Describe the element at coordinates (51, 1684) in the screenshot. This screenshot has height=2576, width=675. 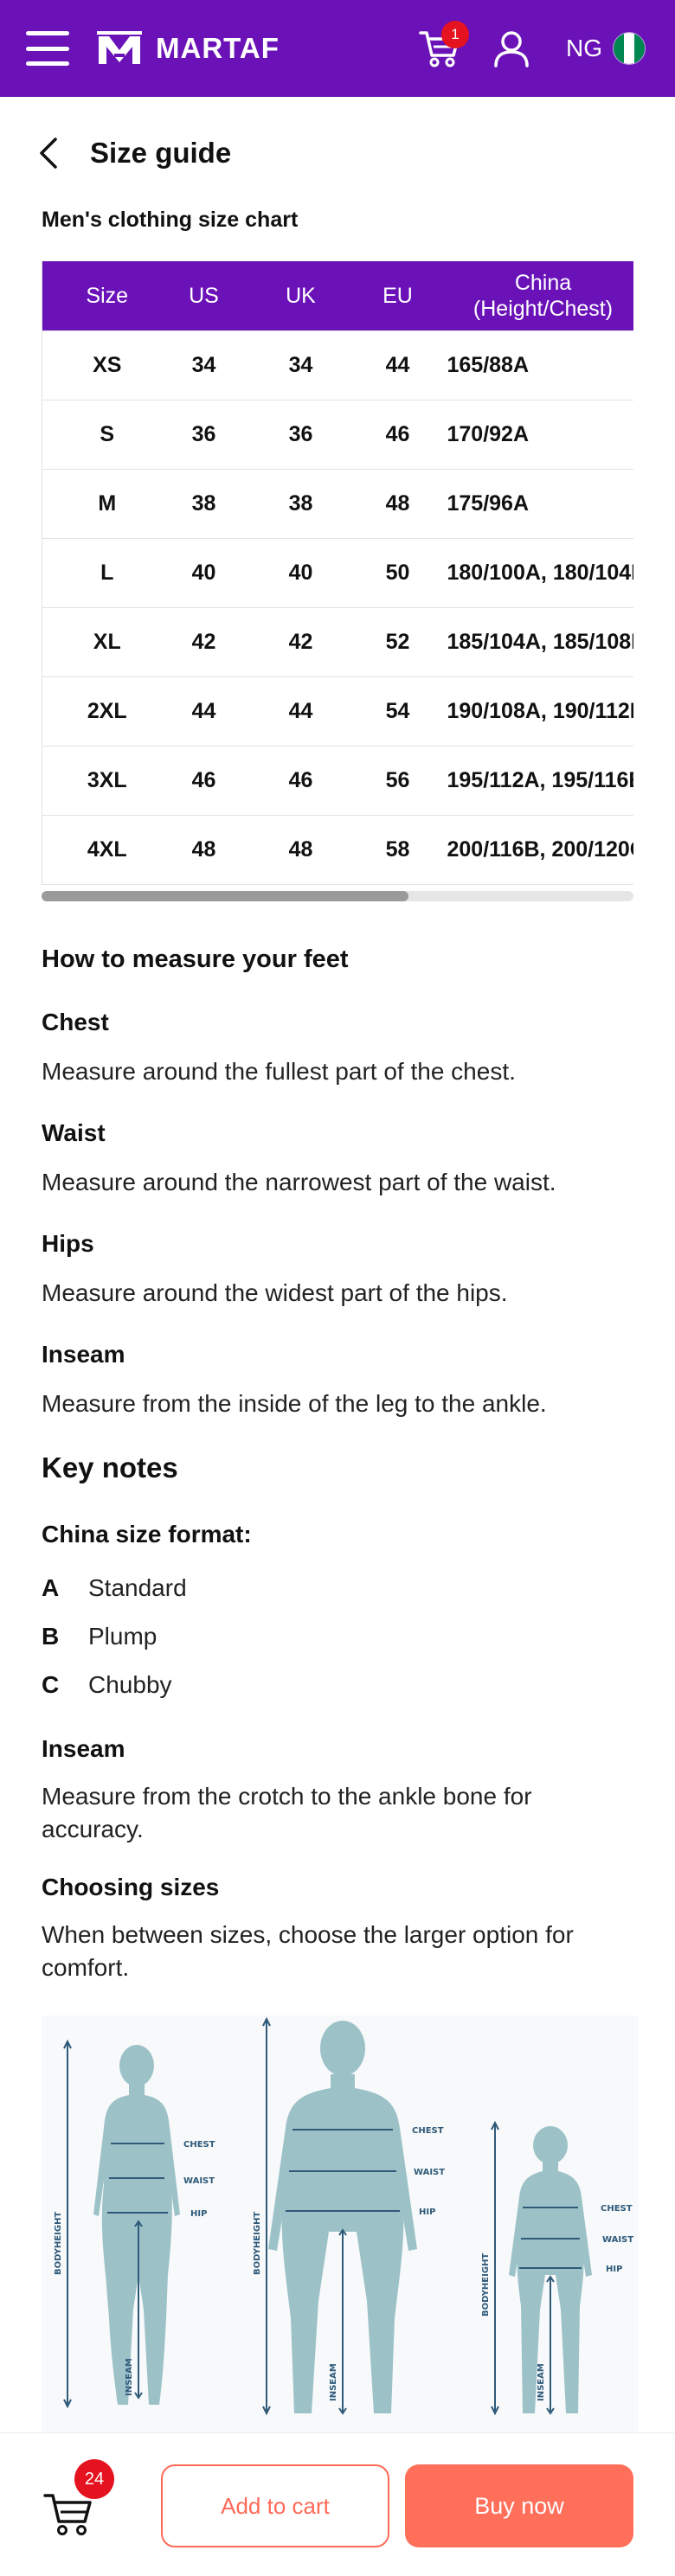
I see `format-letter: C` at that location.